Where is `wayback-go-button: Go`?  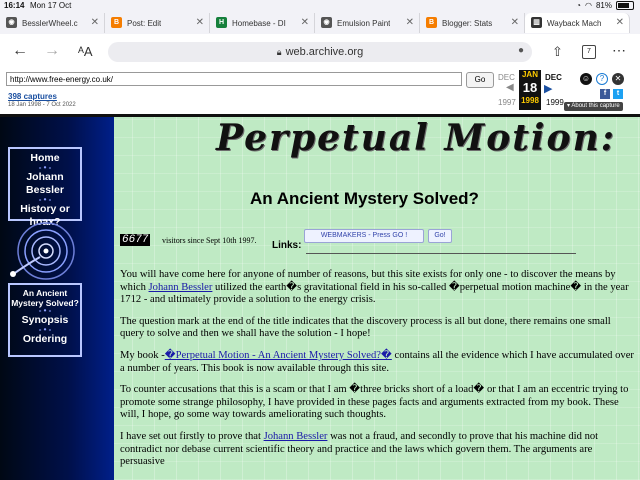
wayback-go-button: Go is located at coordinates (480, 80).